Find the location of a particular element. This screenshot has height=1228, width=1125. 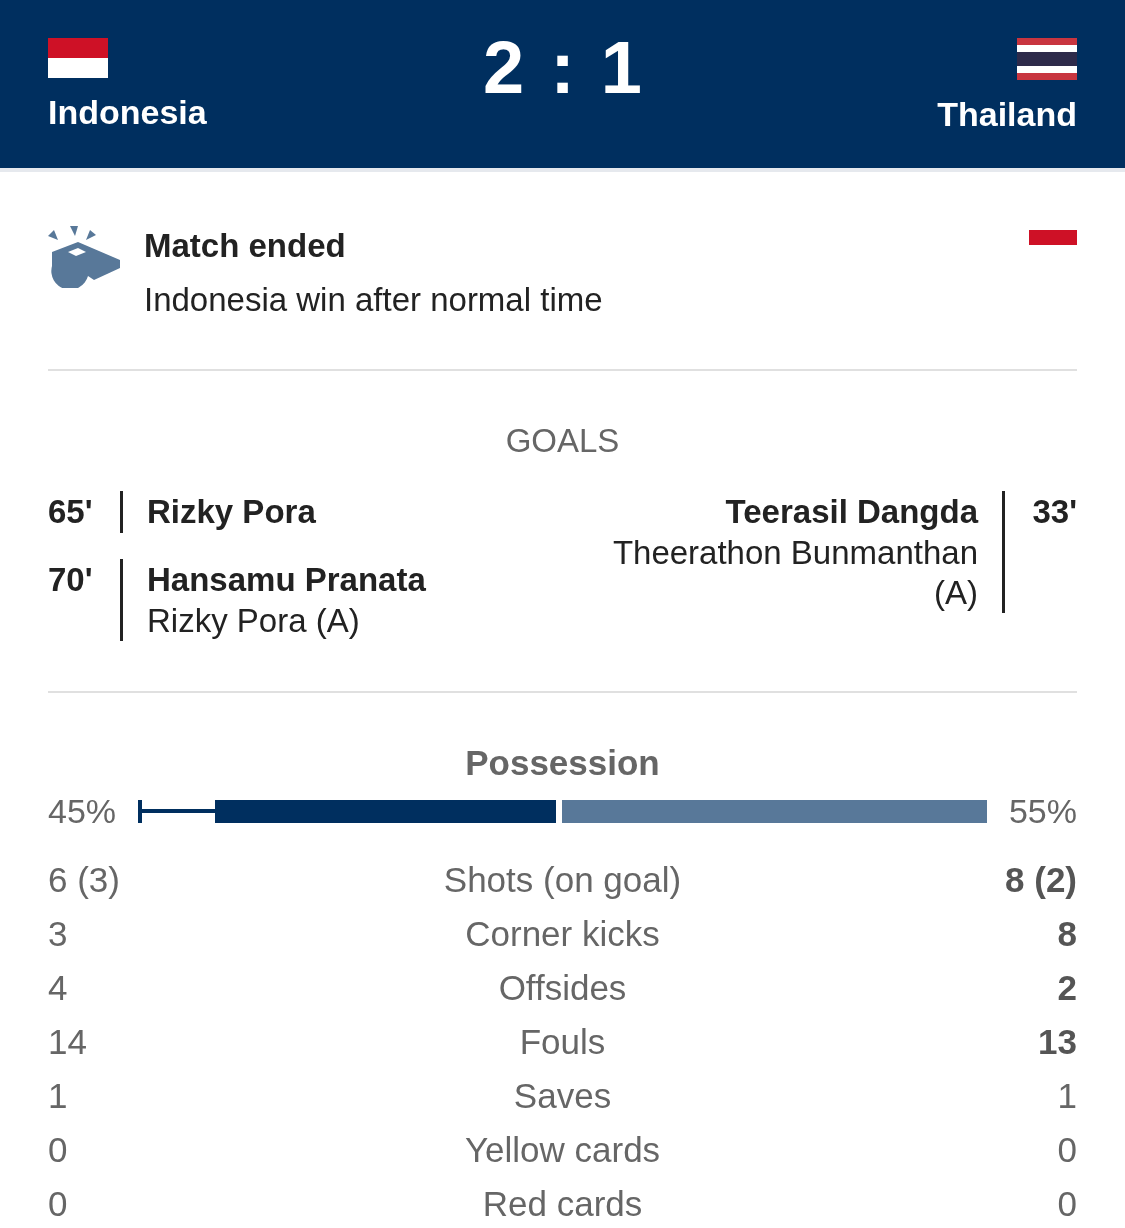

goal-assist: Theerathon Bunmanthan (A) is located at coordinates (794, 573).